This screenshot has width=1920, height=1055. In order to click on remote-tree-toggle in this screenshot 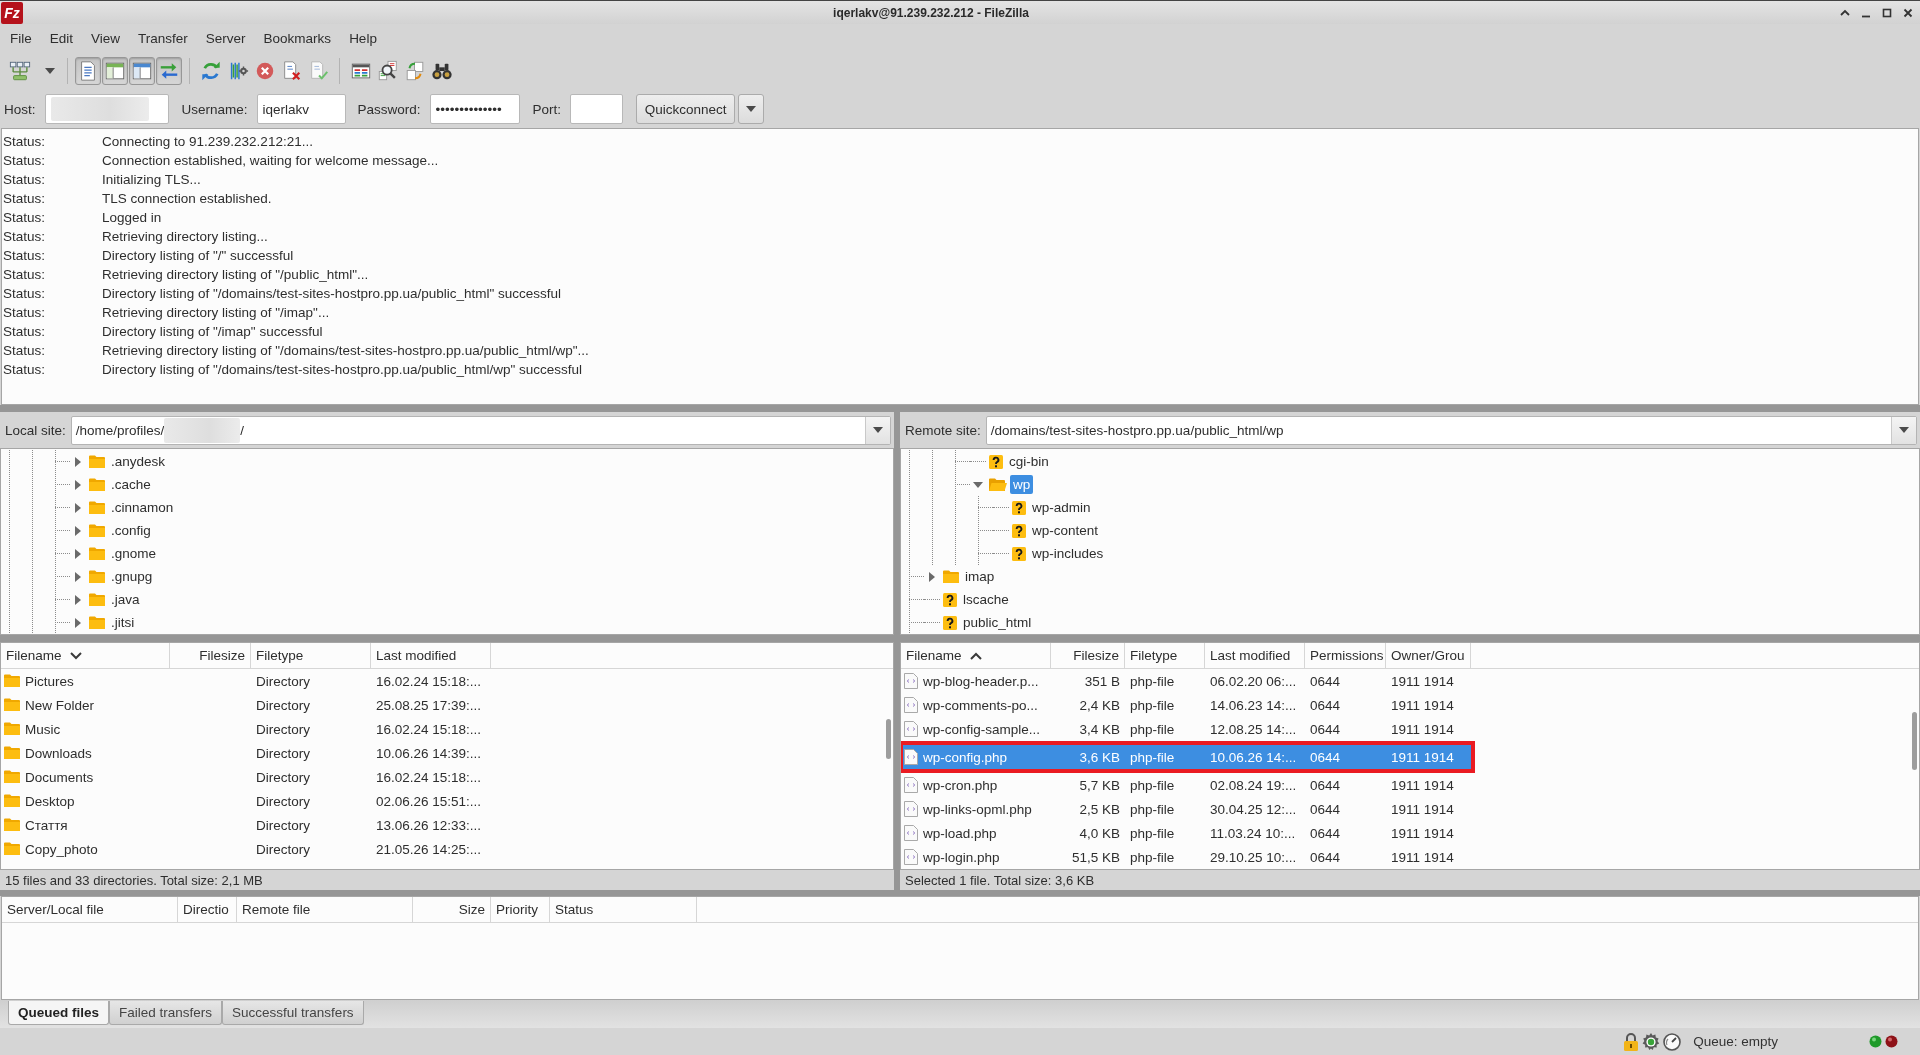, I will do `click(142, 71)`.